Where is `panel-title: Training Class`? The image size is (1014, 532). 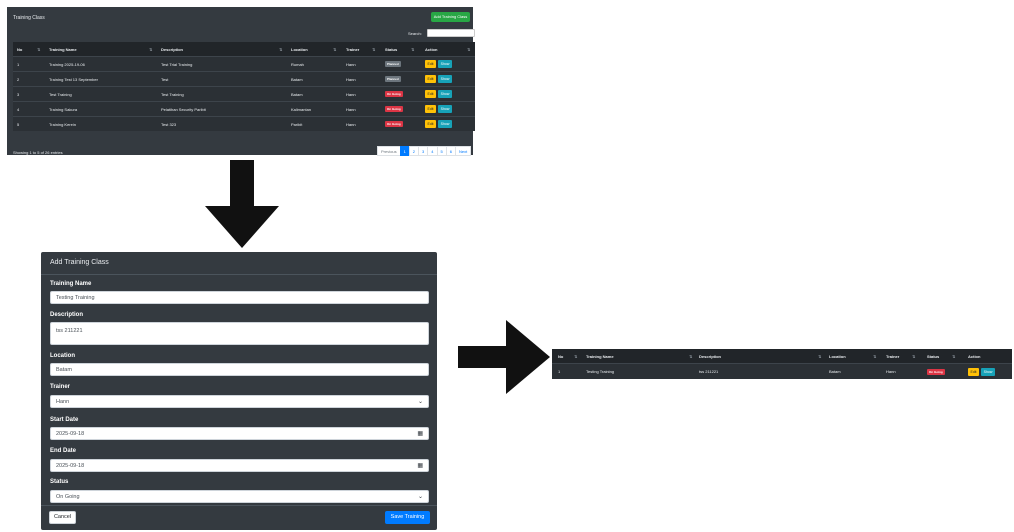 panel-title: Training Class is located at coordinates (29, 18).